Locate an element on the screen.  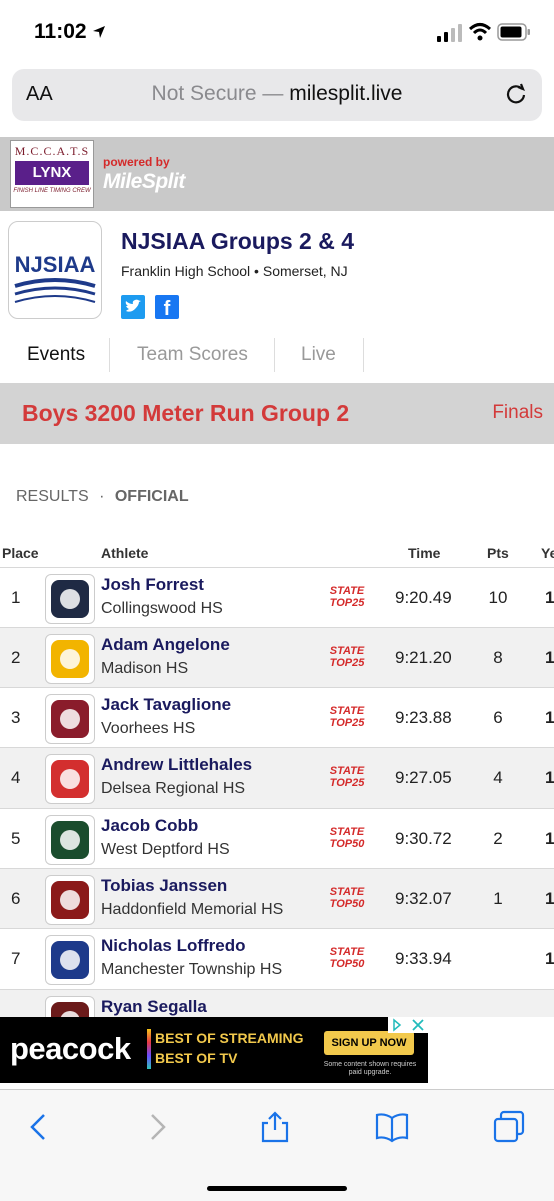
athlete-name: Adam Angelone is located at coordinates (165, 645).